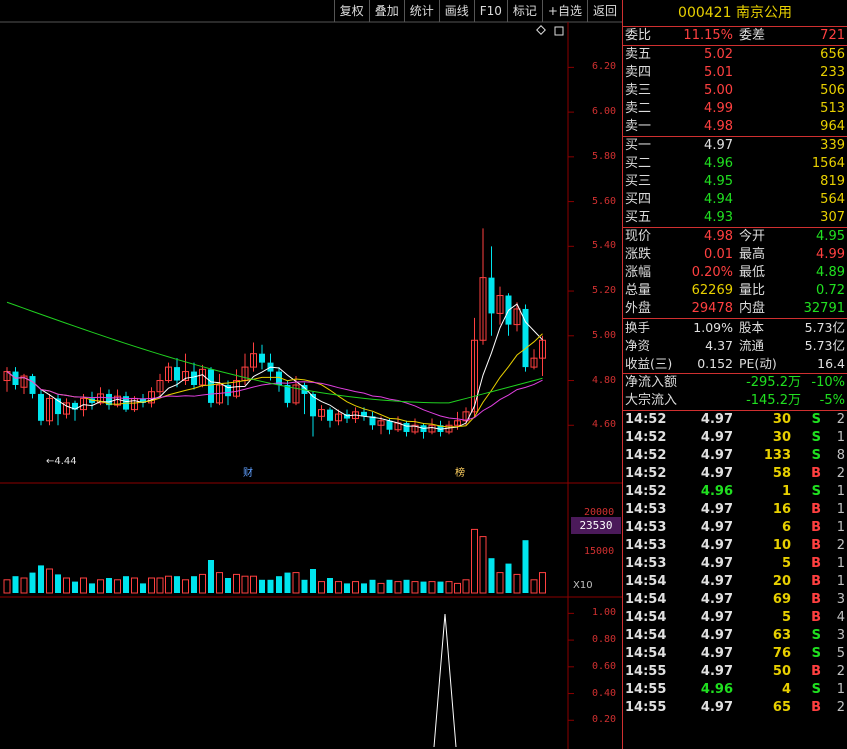 The width and height of the screenshot is (847, 749). Describe the element at coordinates (735, 146) in the screenshot. I see `buy-level-0: 买一 4.97 339` at that location.